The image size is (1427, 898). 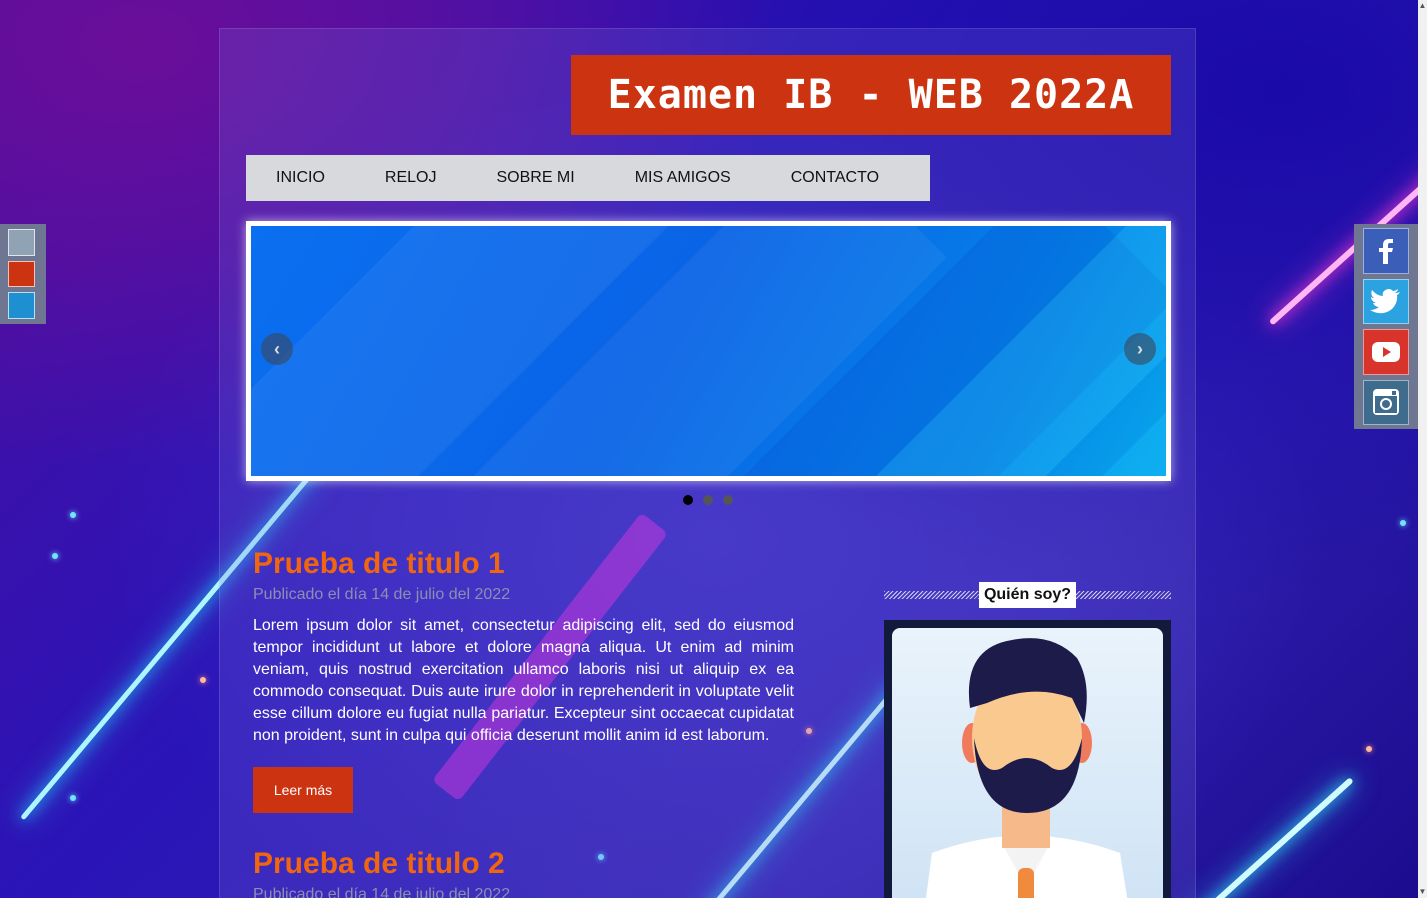 What do you see at coordinates (21, 306) in the screenshot?
I see `theme-swatch-blue` at bounding box center [21, 306].